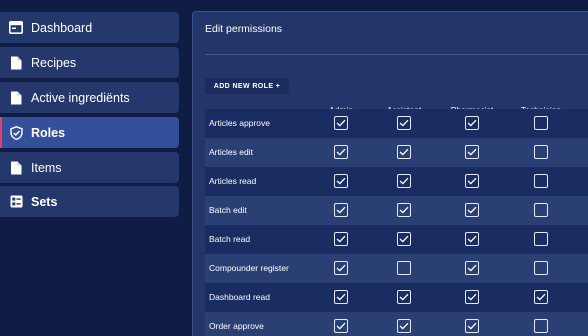 This screenshot has width=588, height=336. I want to click on permission-row: Articles approve, so click(396, 123).